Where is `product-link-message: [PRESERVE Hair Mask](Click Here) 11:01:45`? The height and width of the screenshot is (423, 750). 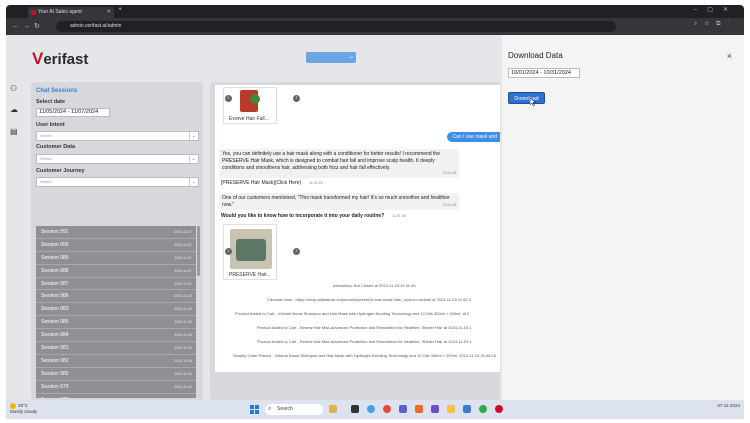 product-link-message: [PRESERVE Hair Mask](Click Here) 11:01:45 is located at coordinates (272, 183).